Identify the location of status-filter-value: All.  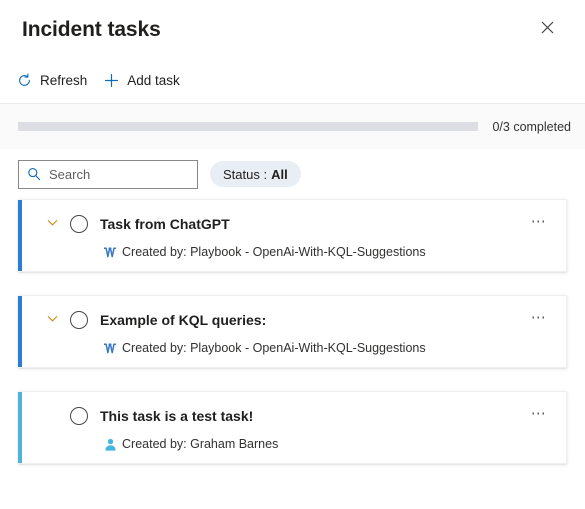
(279, 174).